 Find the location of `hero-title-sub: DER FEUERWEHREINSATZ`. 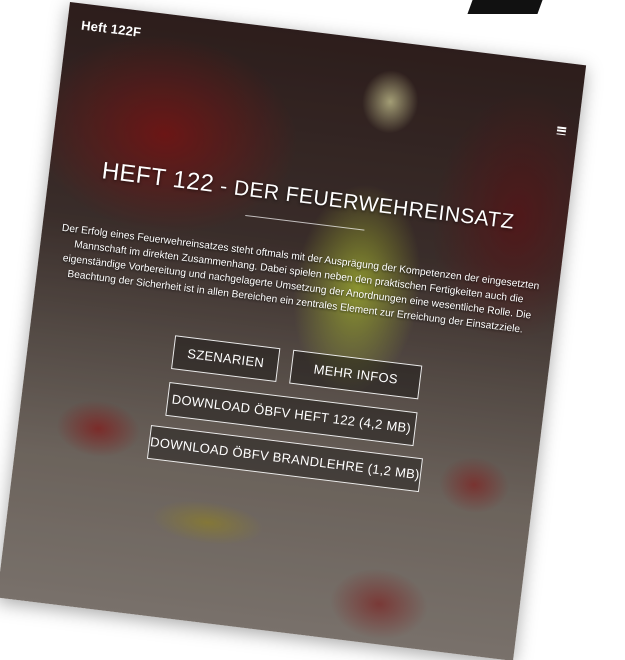

hero-title-sub: DER FEUERWEHREINSATZ is located at coordinates (374, 205).